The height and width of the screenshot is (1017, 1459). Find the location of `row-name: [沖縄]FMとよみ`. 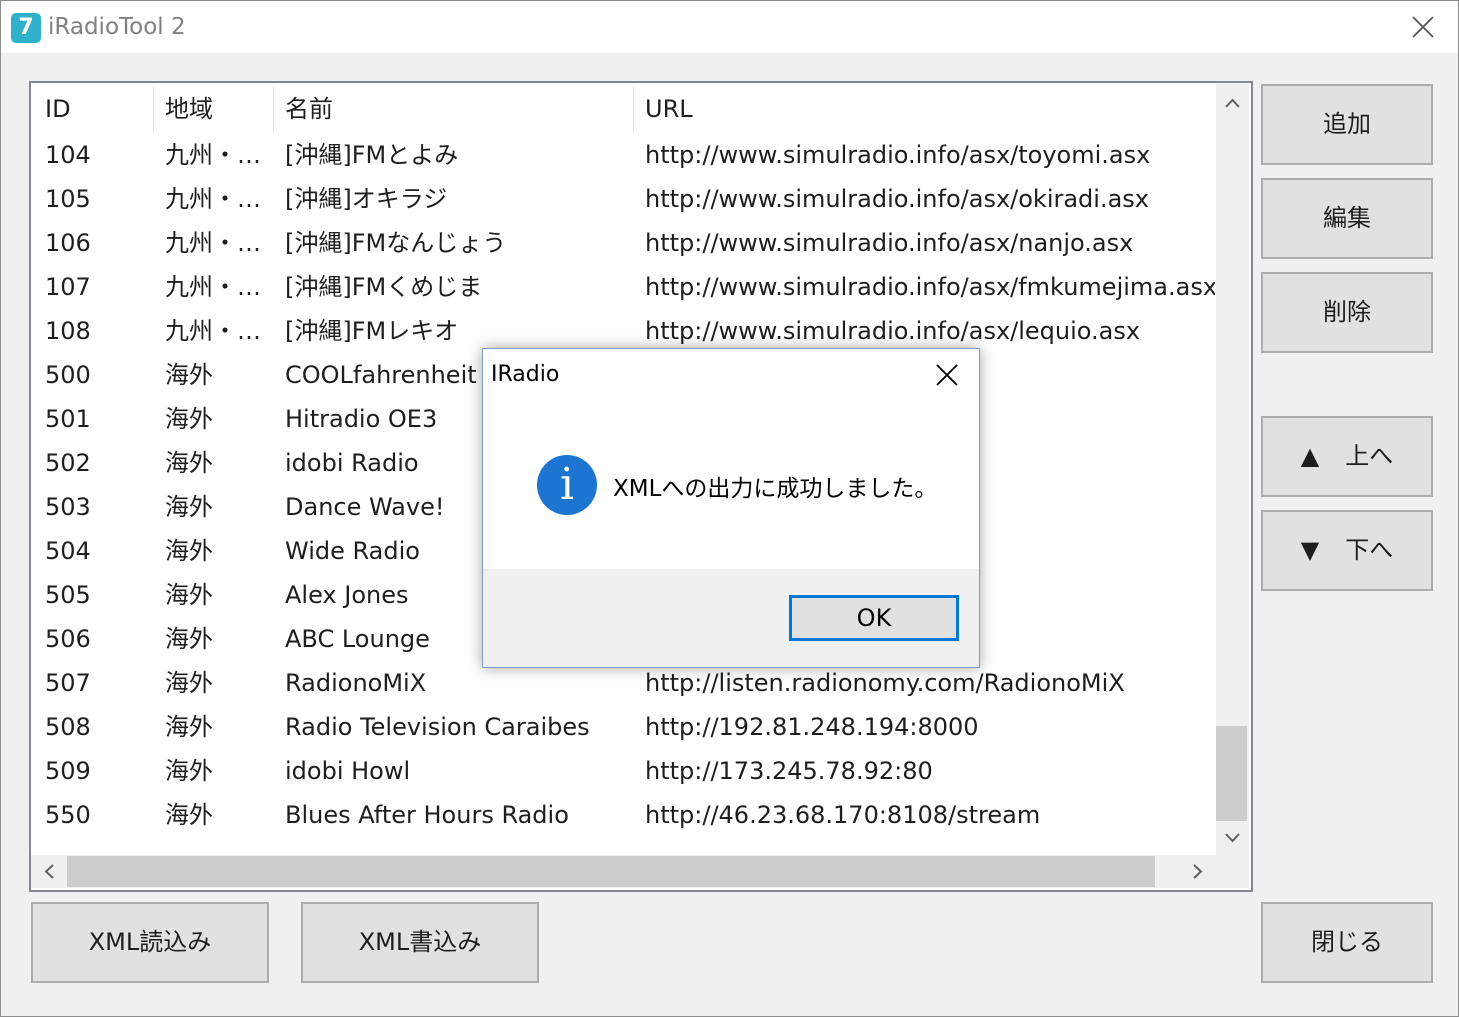

row-name: [沖縄]FMとよみ is located at coordinates (372, 155).